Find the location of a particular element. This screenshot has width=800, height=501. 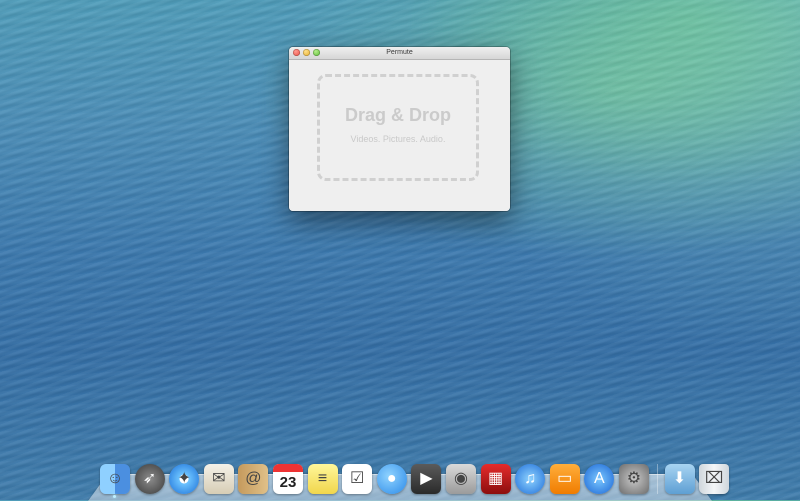

notepad-icon: ≡ is located at coordinates (322, 478).